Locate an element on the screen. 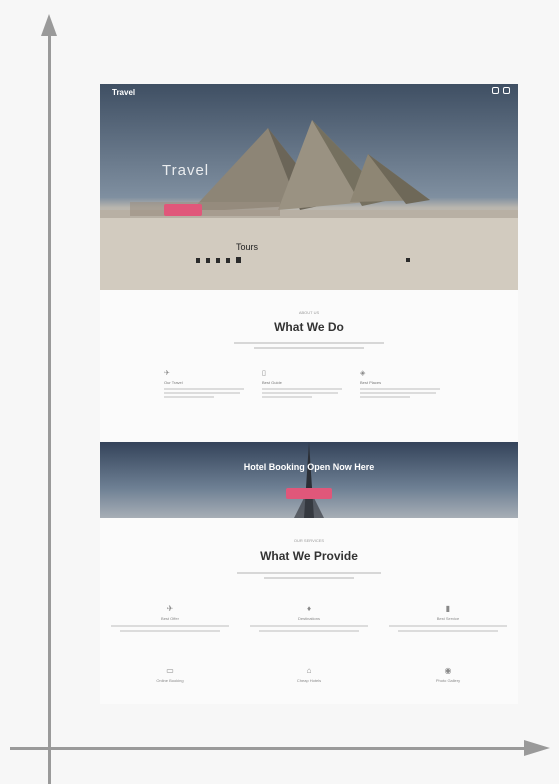 The height and width of the screenshot is (784, 559). up-arrow-icon is located at coordinates (49, 25).